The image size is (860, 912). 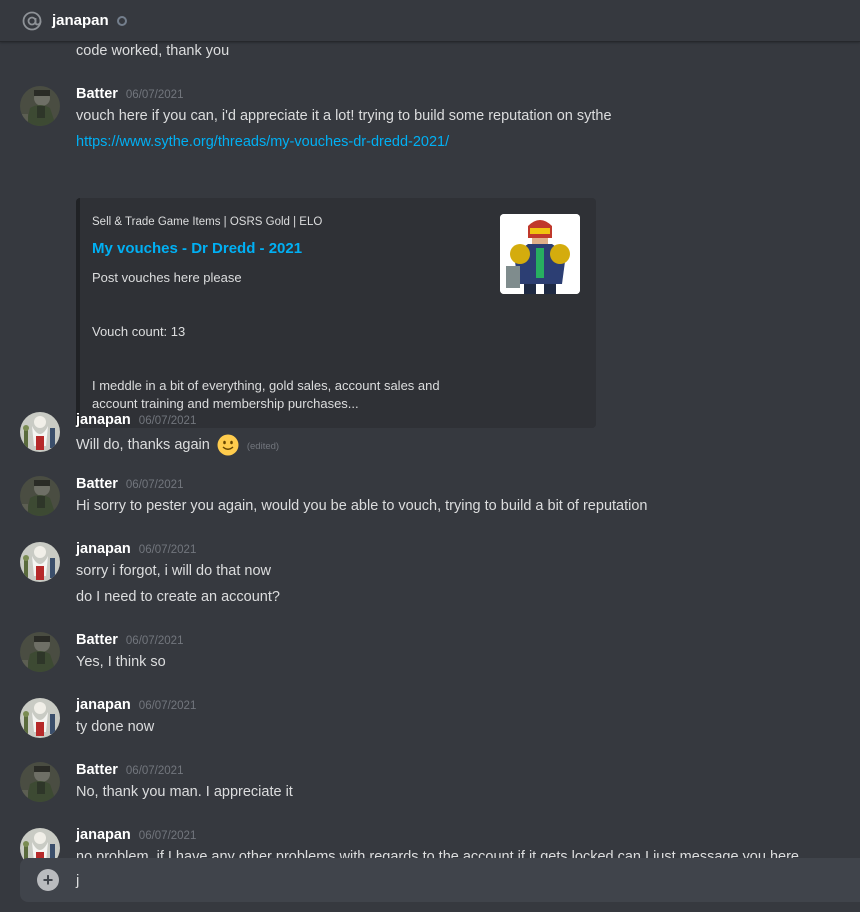 What do you see at coordinates (48, 880) in the screenshot?
I see `plus-circle-icon: +` at bounding box center [48, 880].